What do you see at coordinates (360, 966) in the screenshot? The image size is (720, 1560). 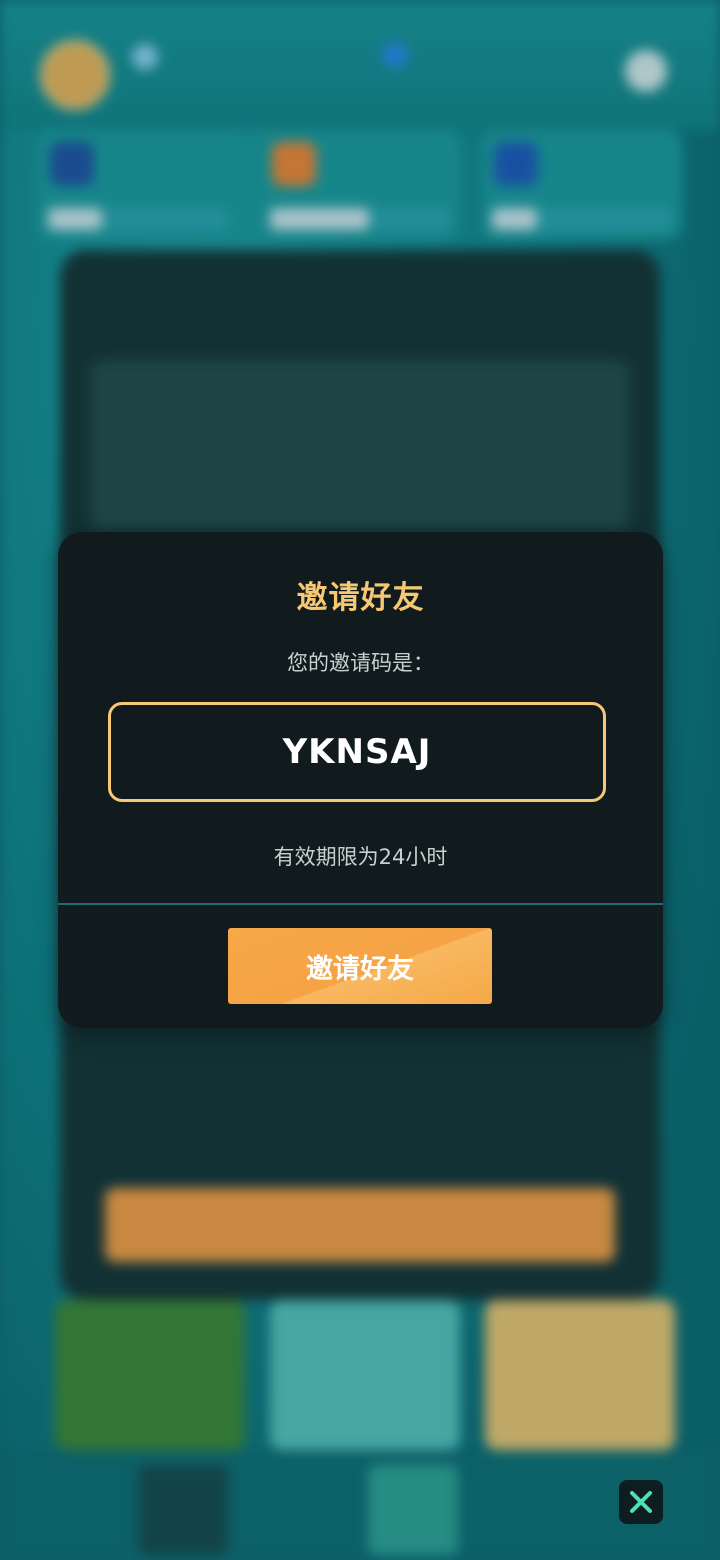 I see `invite-friend-button: 邀请好友` at bounding box center [360, 966].